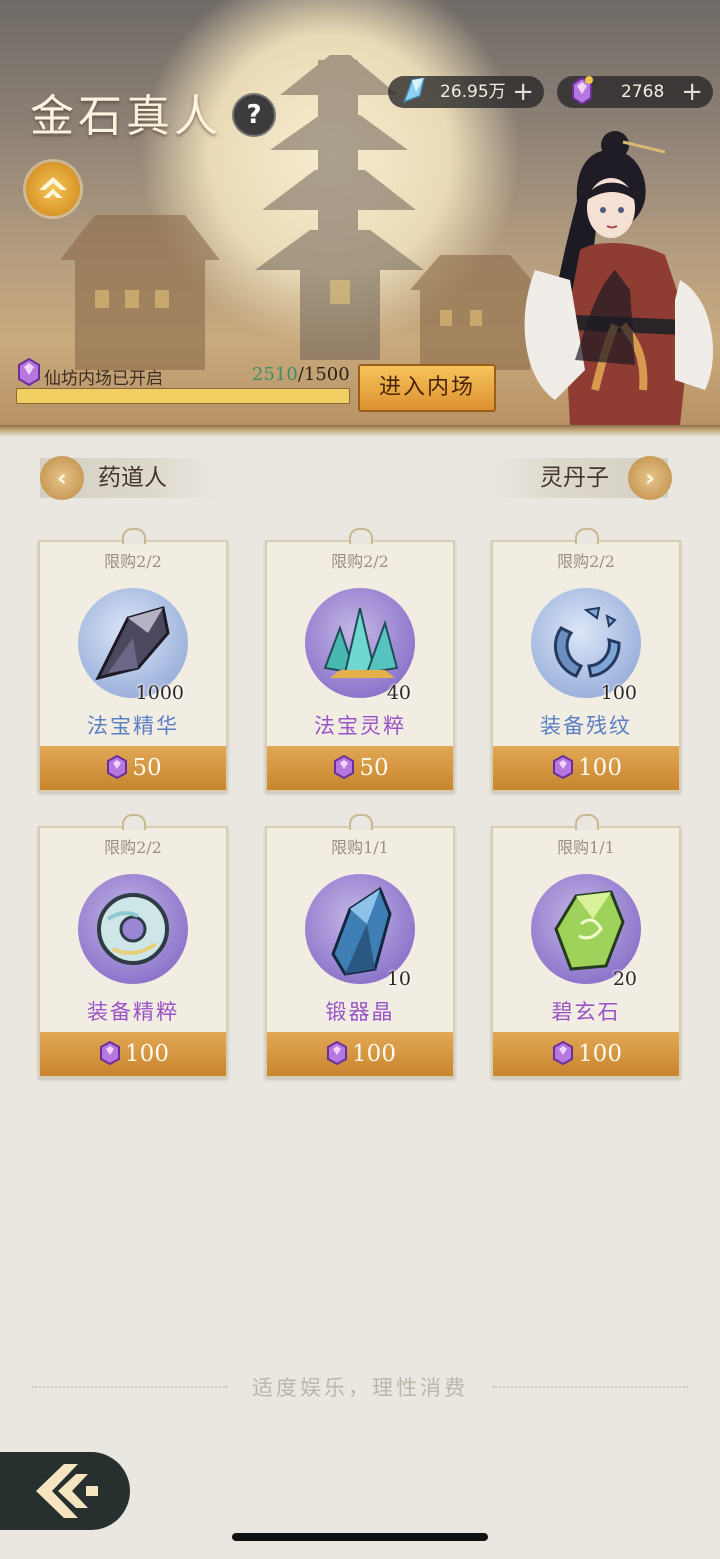  What do you see at coordinates (159, 693) in the screenshot?
I see `item-quantity: 1000` at bounding box center [159, 693].